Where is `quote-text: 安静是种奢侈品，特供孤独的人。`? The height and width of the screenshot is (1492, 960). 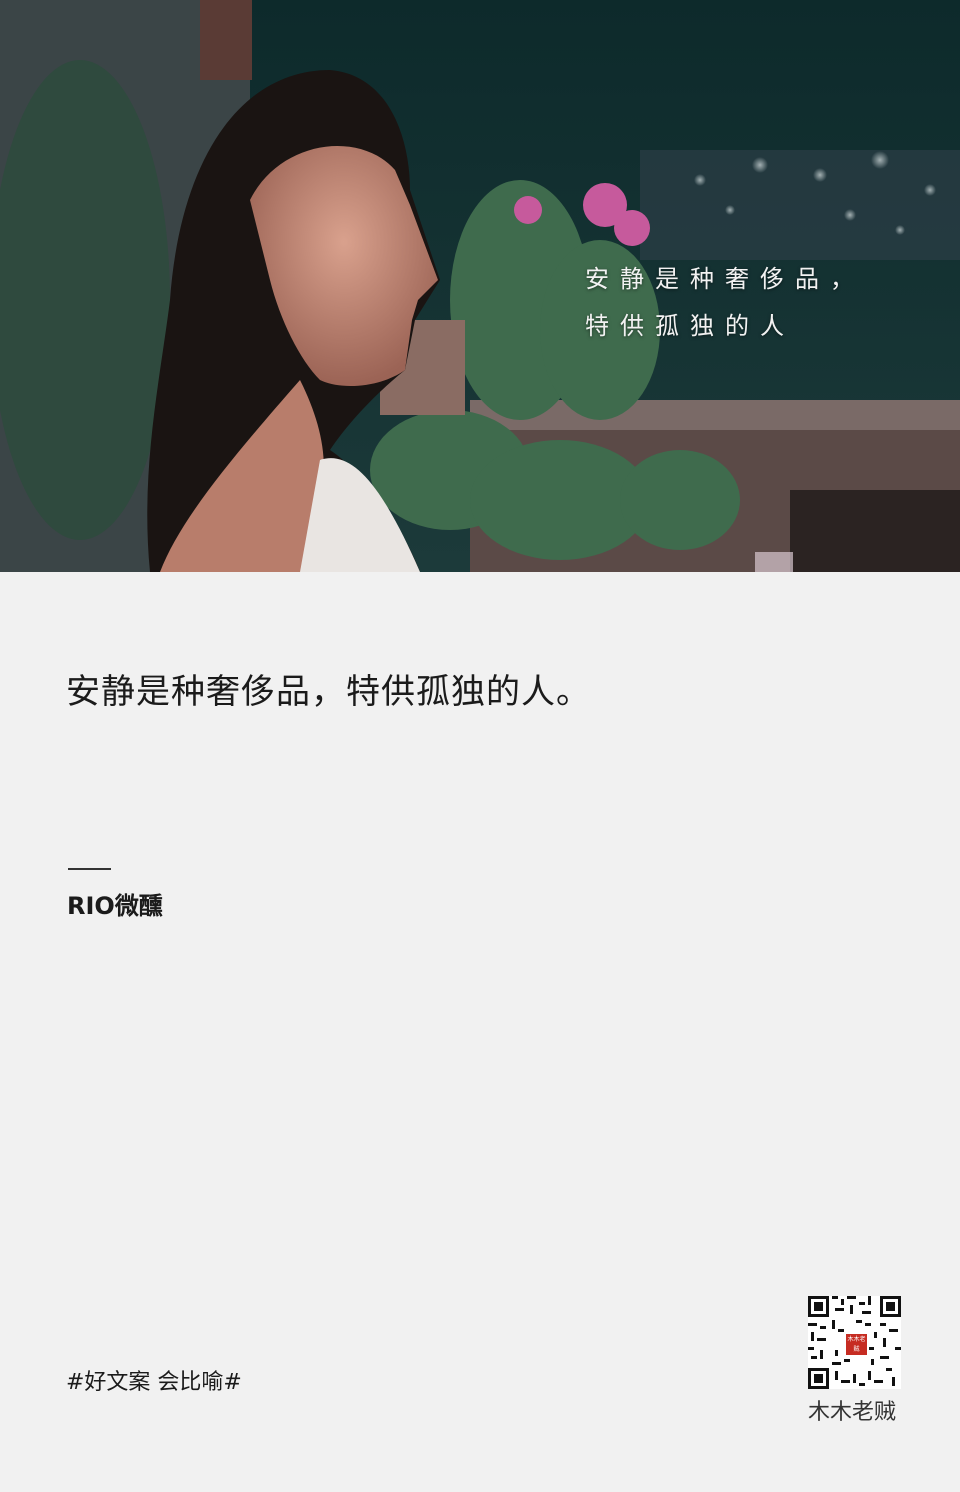
quote-text: 安静是种奢侈品，特供孤独的人。 is located at coordinates (328, 692).